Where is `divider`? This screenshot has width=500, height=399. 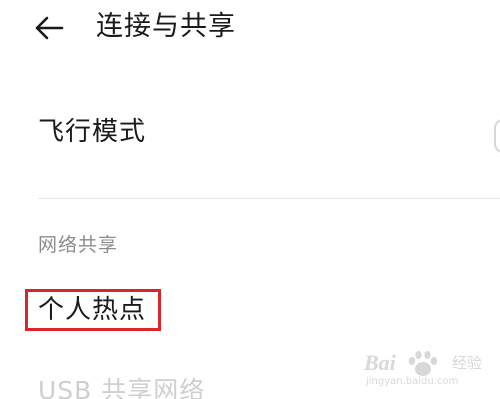 divider is located at coordinates (269, 198).